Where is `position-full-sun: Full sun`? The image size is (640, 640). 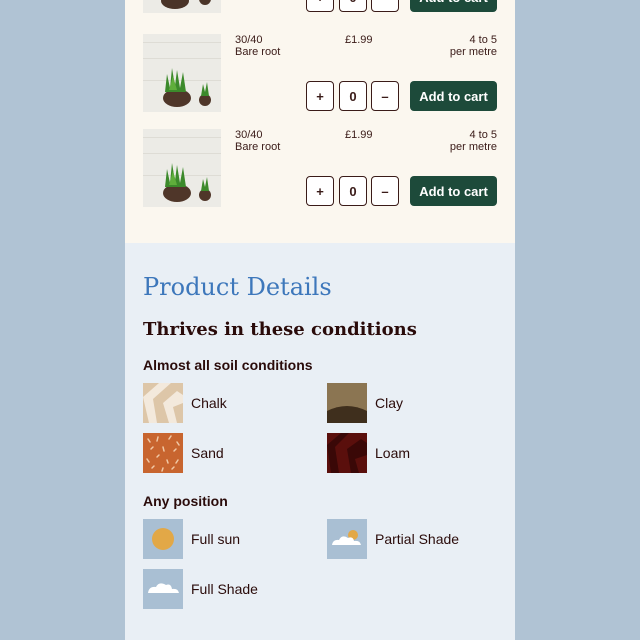
position-full-sun: Full sun is located at coordinates (191, 539).